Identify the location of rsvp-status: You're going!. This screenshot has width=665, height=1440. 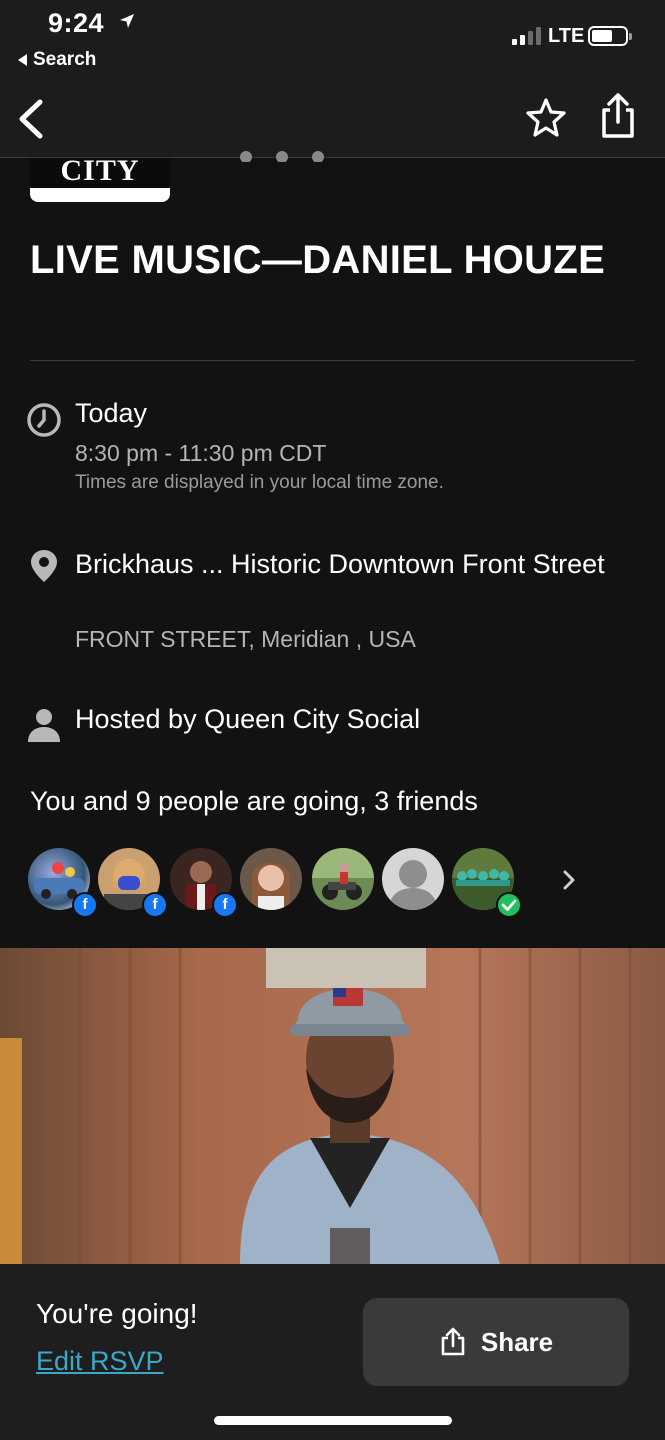
(117, 1313).